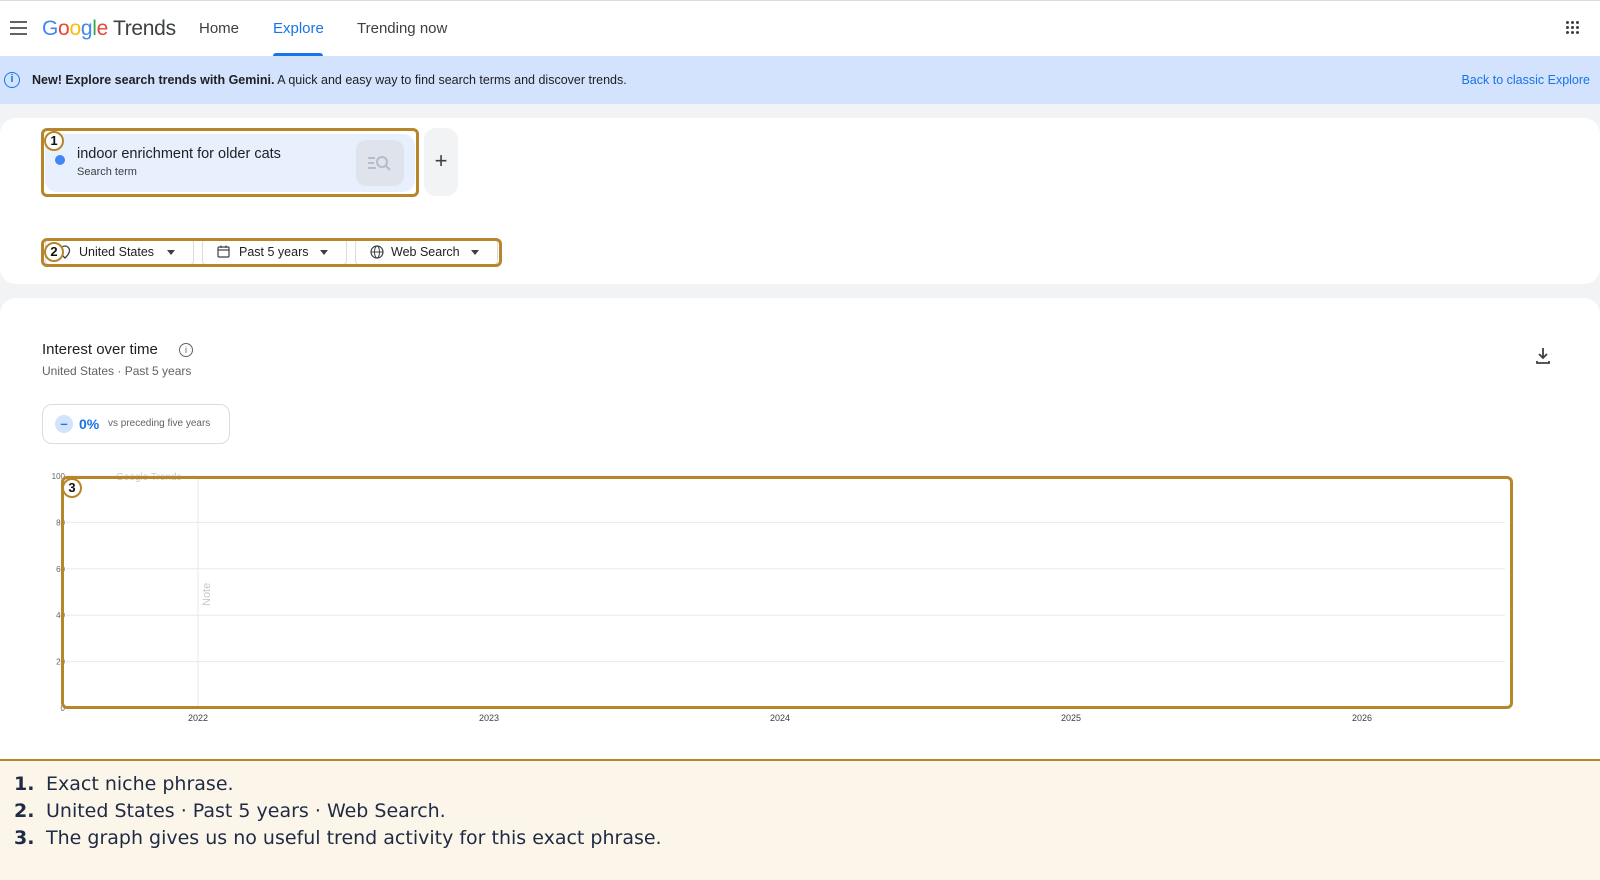 The width and height of the screenshot is (1600, 880). I want to click on annotation-marker-3: 3, so click(72, 488).